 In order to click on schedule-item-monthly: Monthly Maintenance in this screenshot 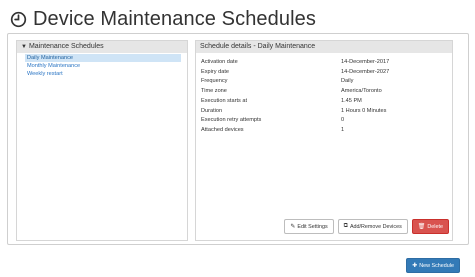, I will do `click(103, 66)`.